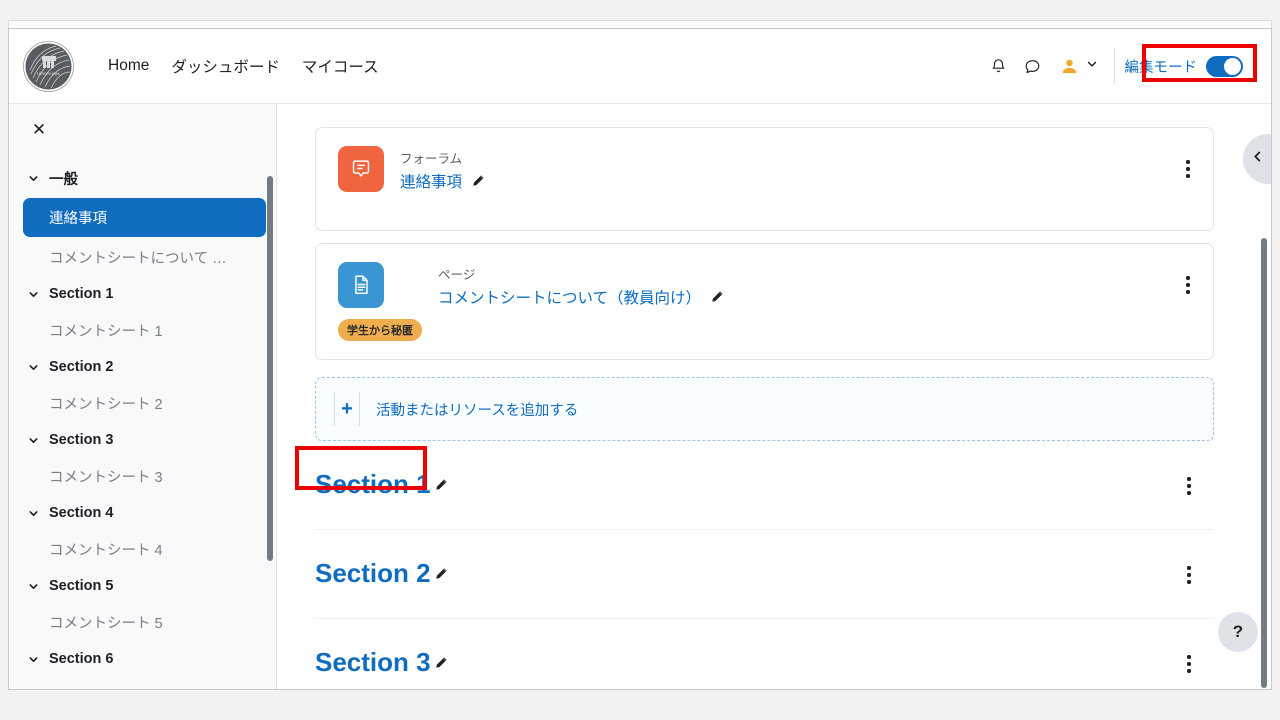  What do you see at coordinates (142, 659) in the screenshot?
I see `sidebar-section-section-6: Section 6` at bounding box center [142, 659].